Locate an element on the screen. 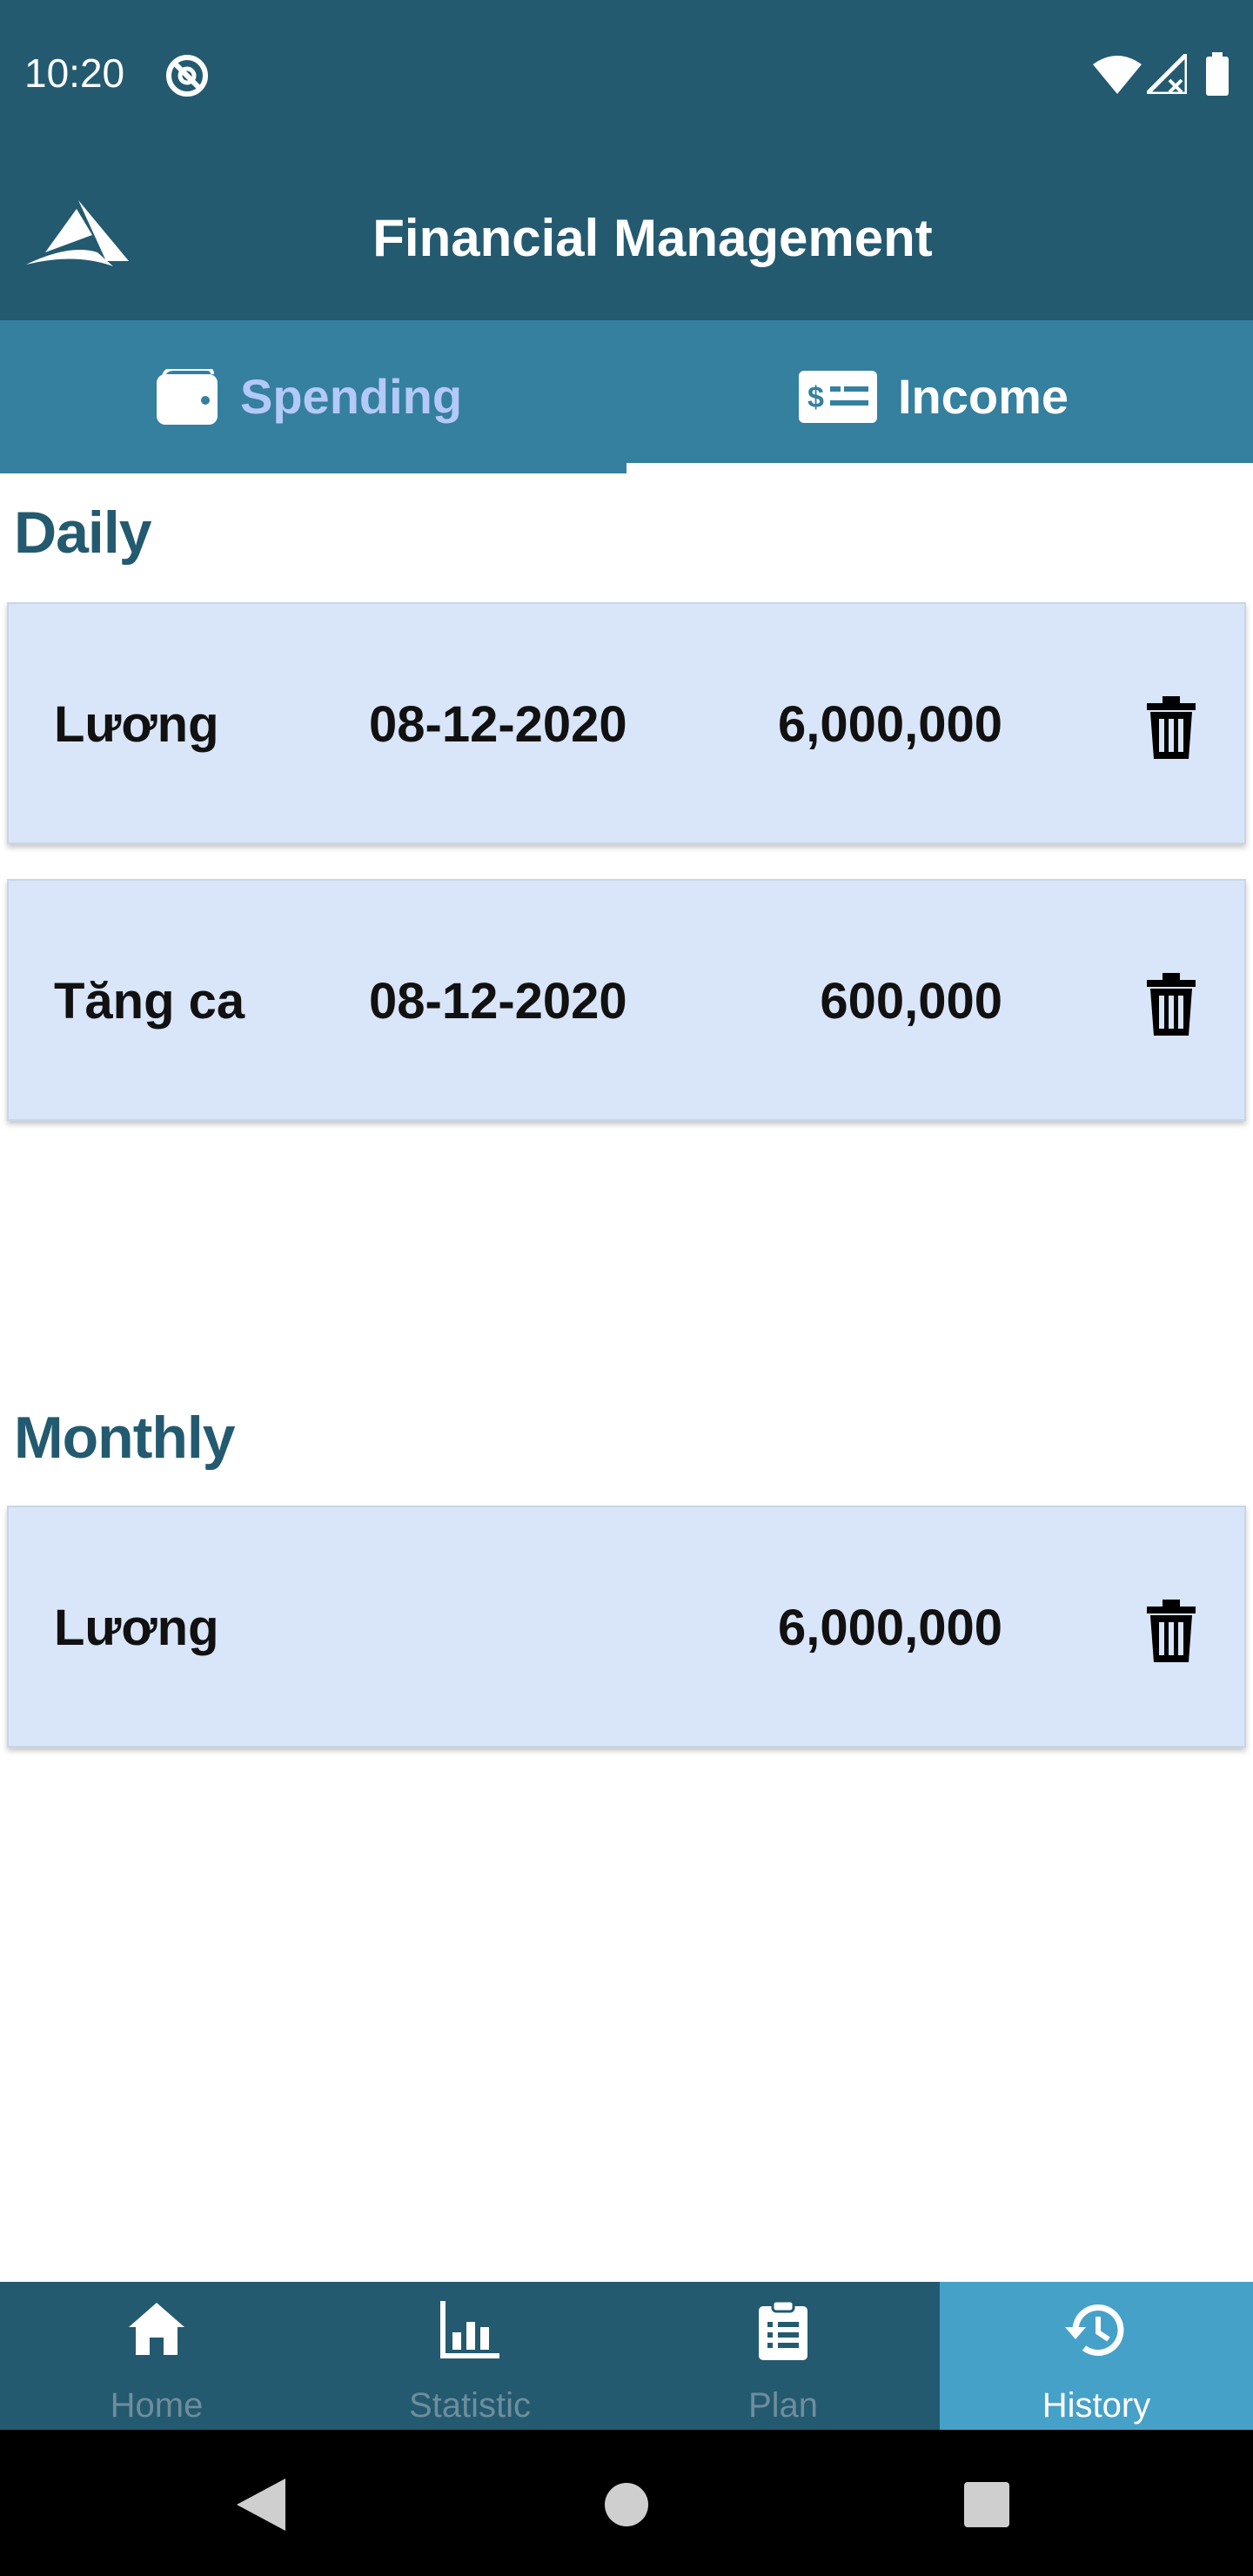 The image size is (1253, 2576). history-icon is located at coordinates (1094, 2330).